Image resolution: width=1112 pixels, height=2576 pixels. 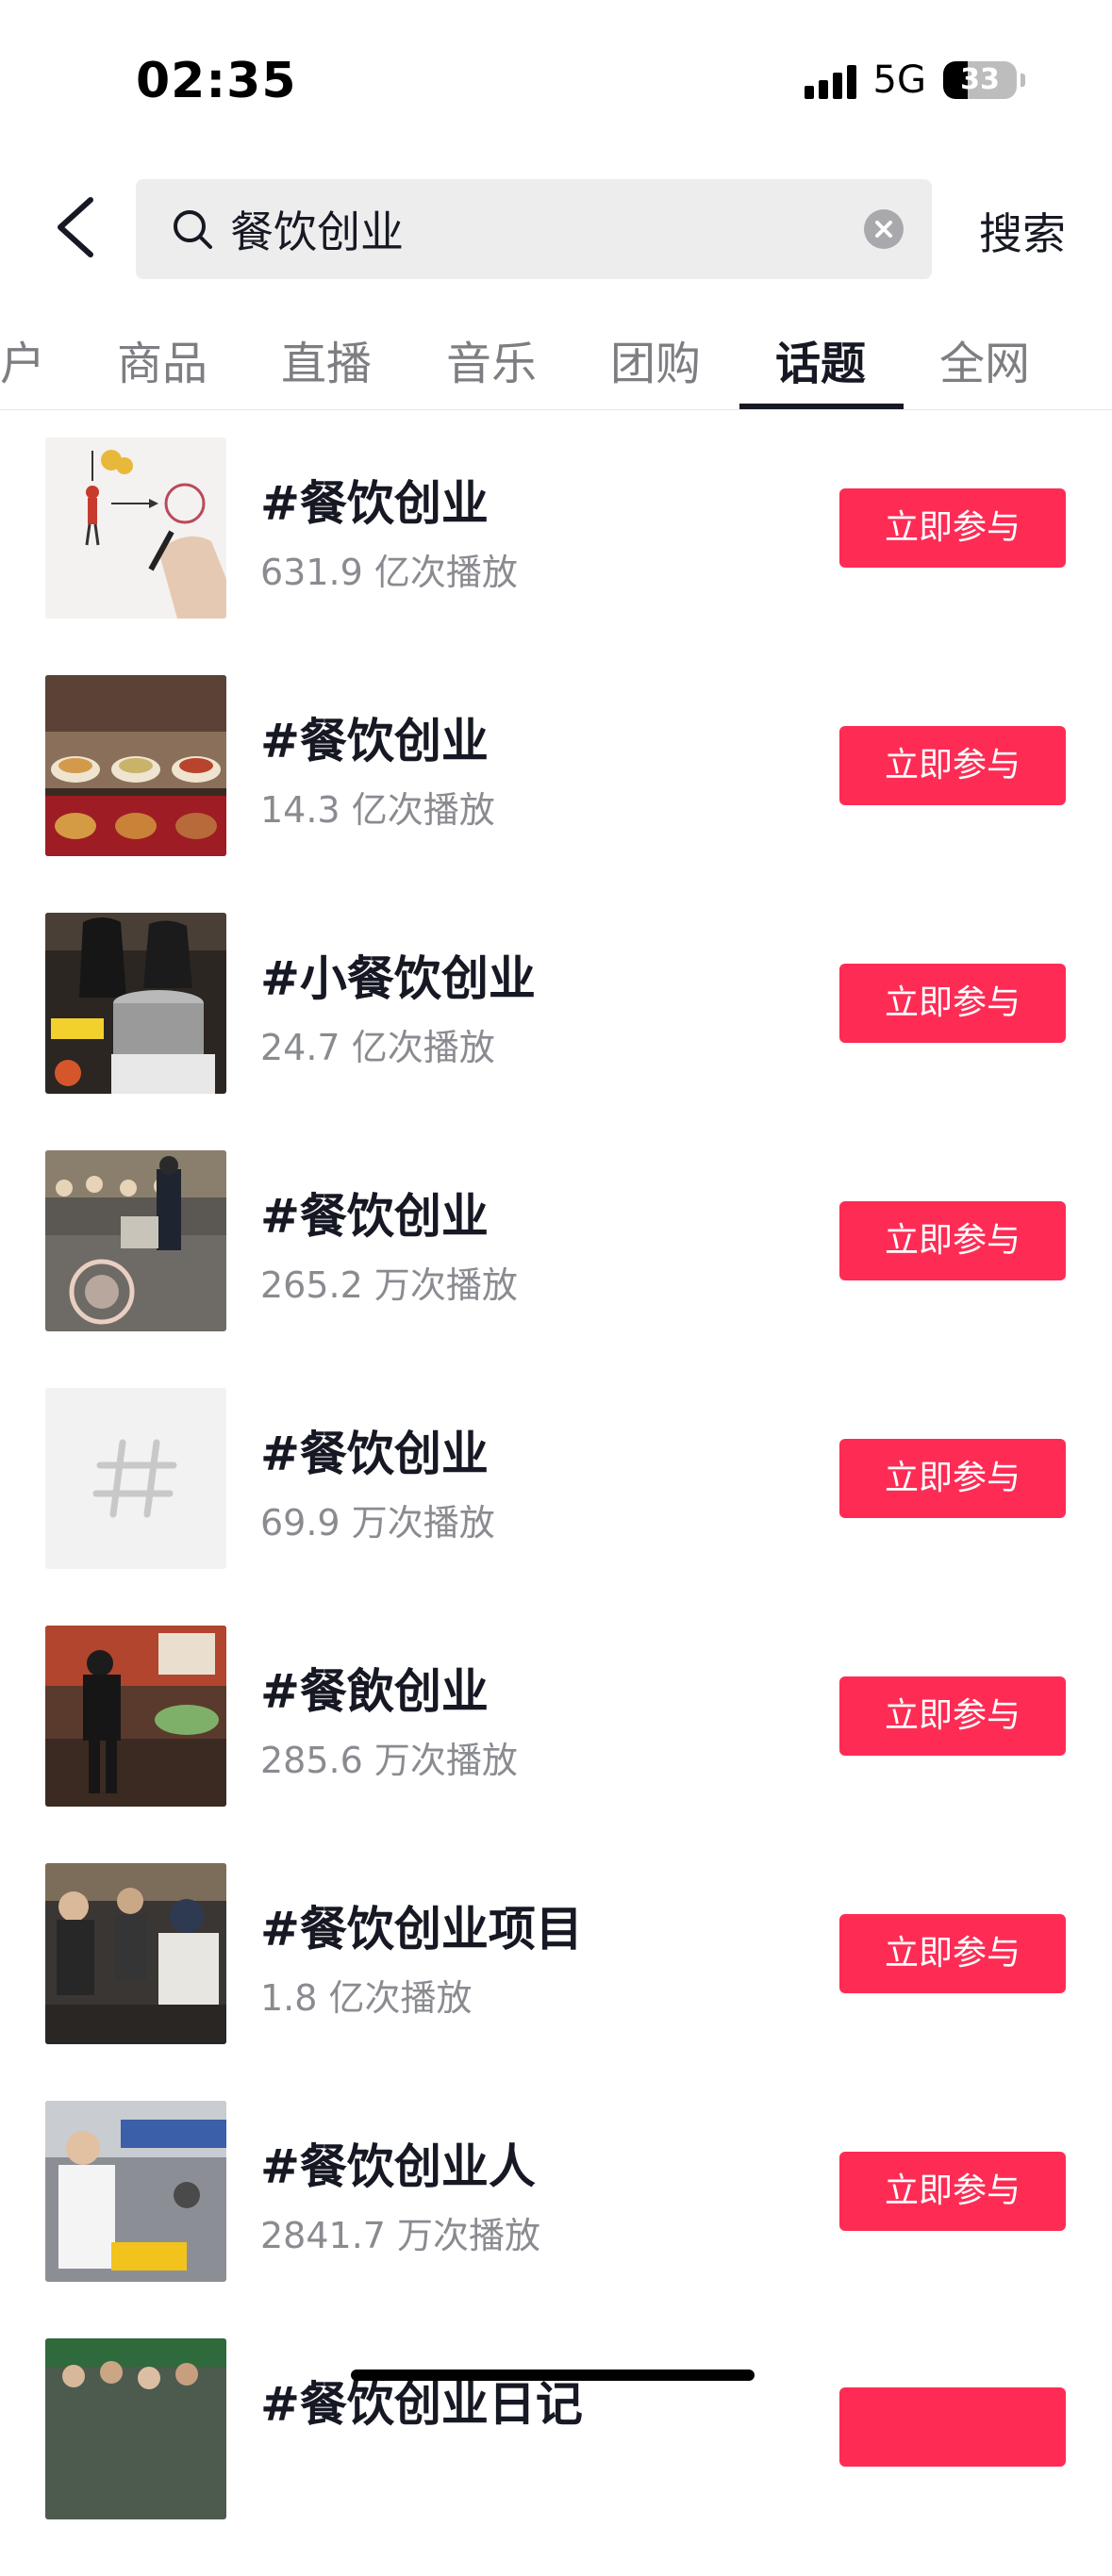 What do you see at coordinates (193, 229) in the screenshot?
I see `search-icon` at bounding box center [193, 229].